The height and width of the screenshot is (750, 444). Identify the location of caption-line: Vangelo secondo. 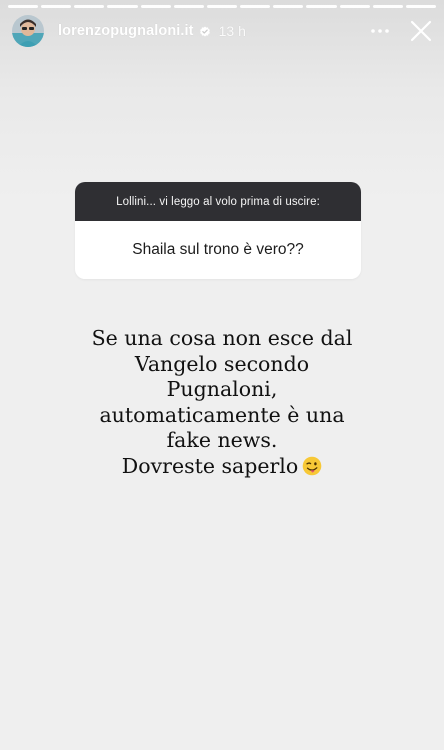
(222, 363).